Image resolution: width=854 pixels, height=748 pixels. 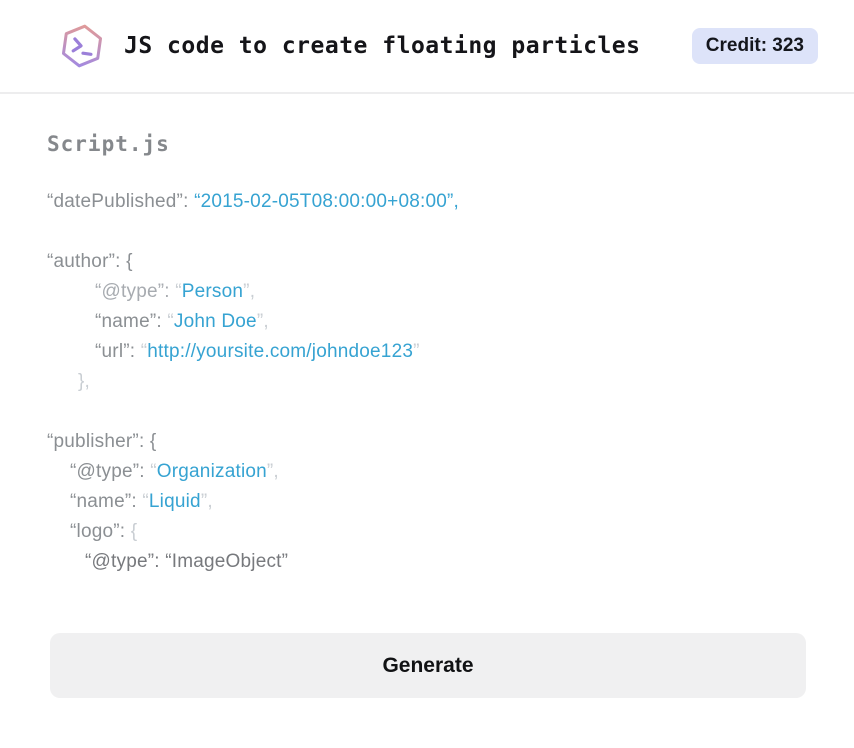 I want to click on code-token: {, so click(x=134, y=531).